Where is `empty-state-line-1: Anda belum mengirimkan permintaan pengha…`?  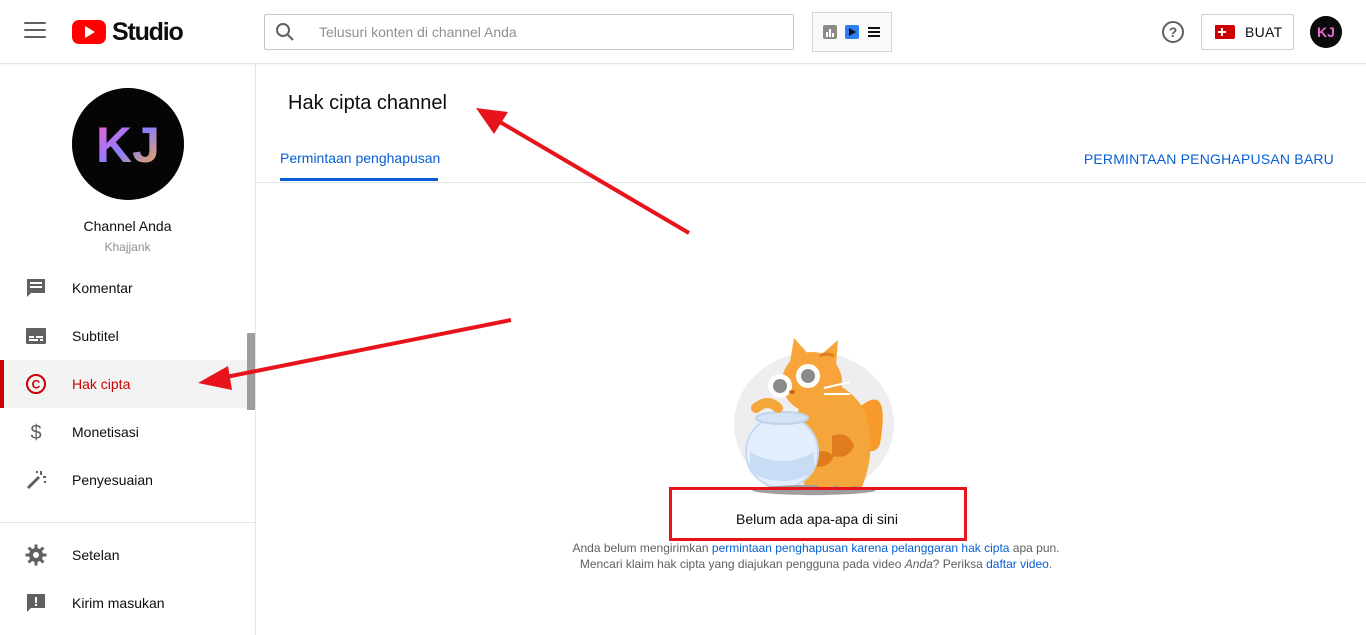 empty-state-line-1: Anda belum mengirimkan permintaan pengha… is located at coordinates (816, 548).